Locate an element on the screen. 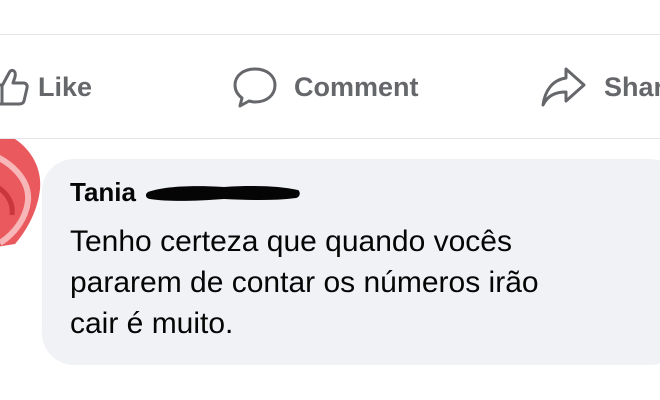  comment-label: Comment is located at coordinates (356, 86).